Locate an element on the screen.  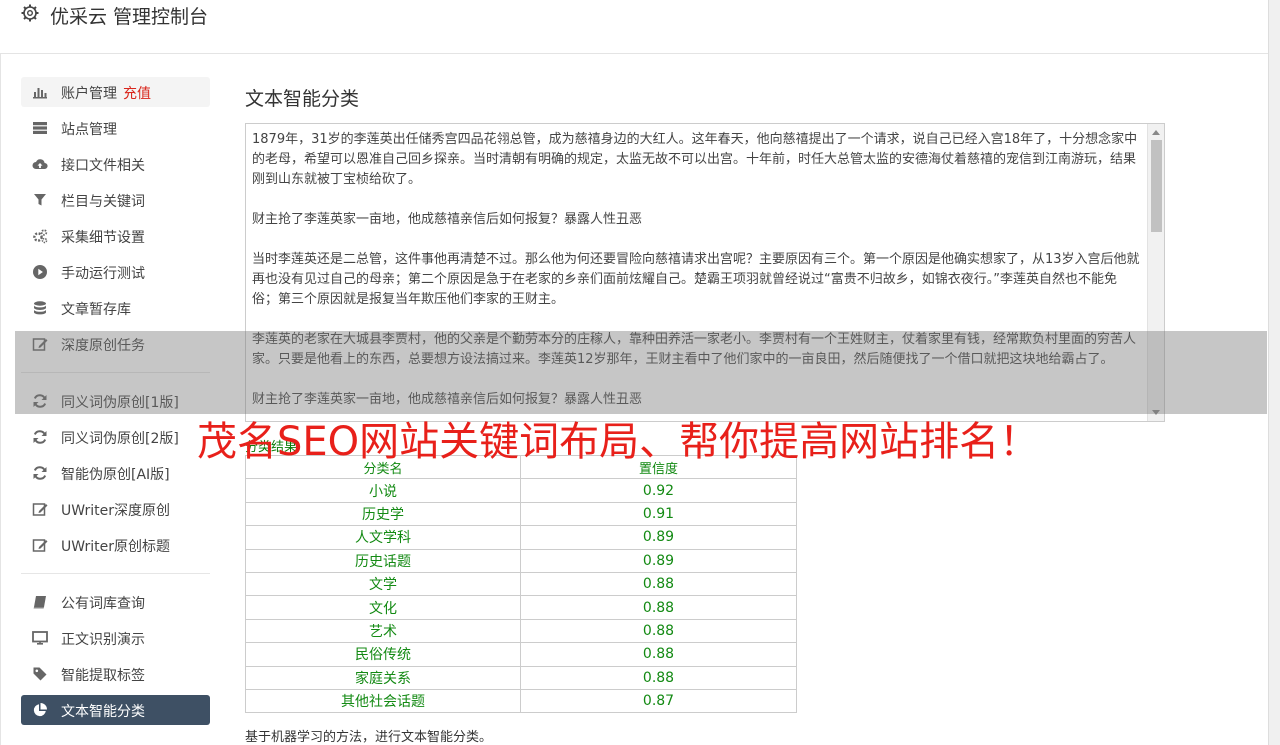
feature-description: 基于机器学习的方法，进行文本智能分类。 is located at coordinates (369, 737).